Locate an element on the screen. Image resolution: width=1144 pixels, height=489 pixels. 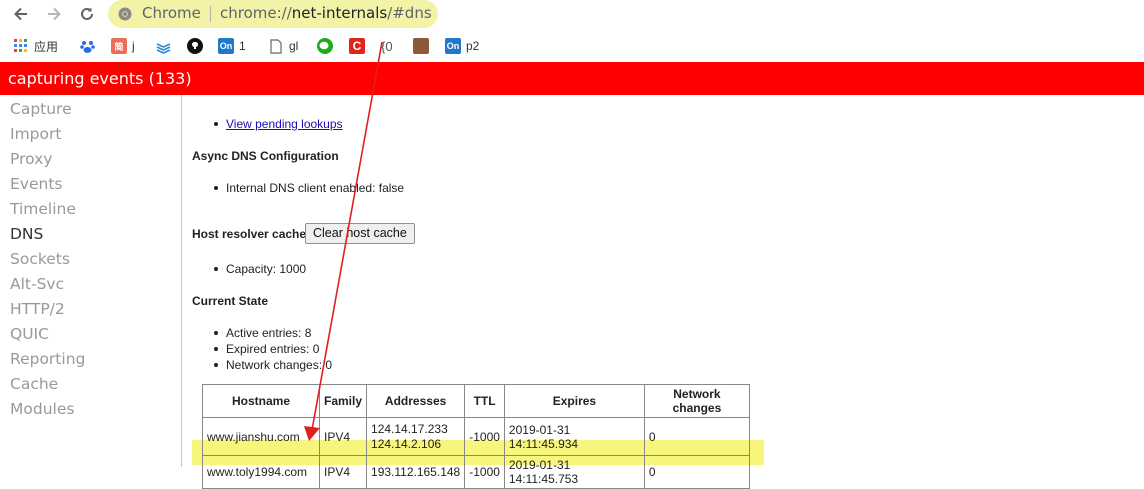
bookmark-braces: {0 is located at coordinates (387, 46).